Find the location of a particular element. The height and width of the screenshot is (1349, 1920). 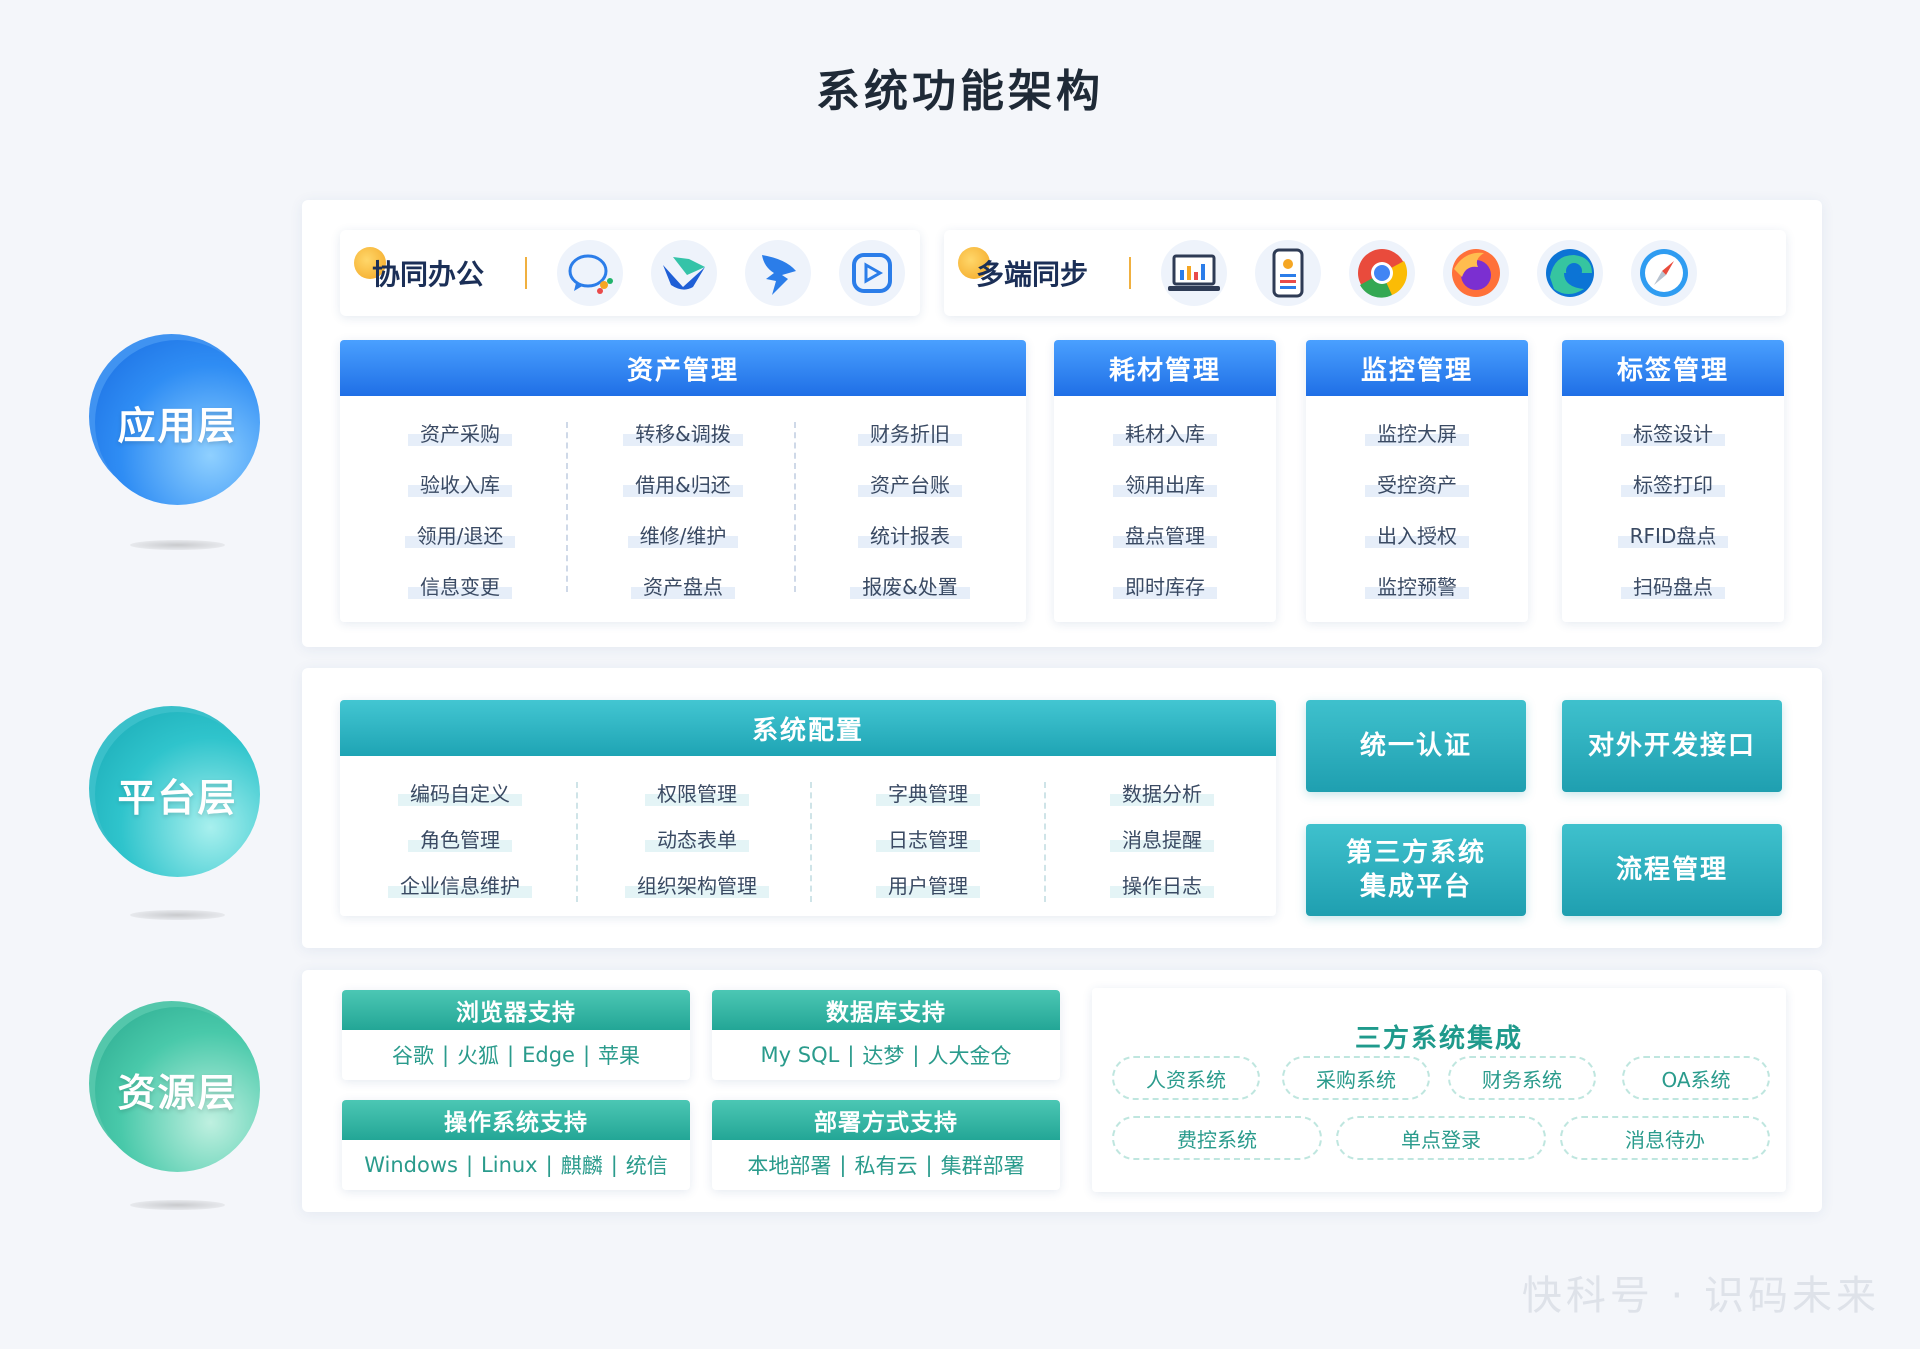

os-support-title: 操作系统支持 is located at coordinates (516, 1120).